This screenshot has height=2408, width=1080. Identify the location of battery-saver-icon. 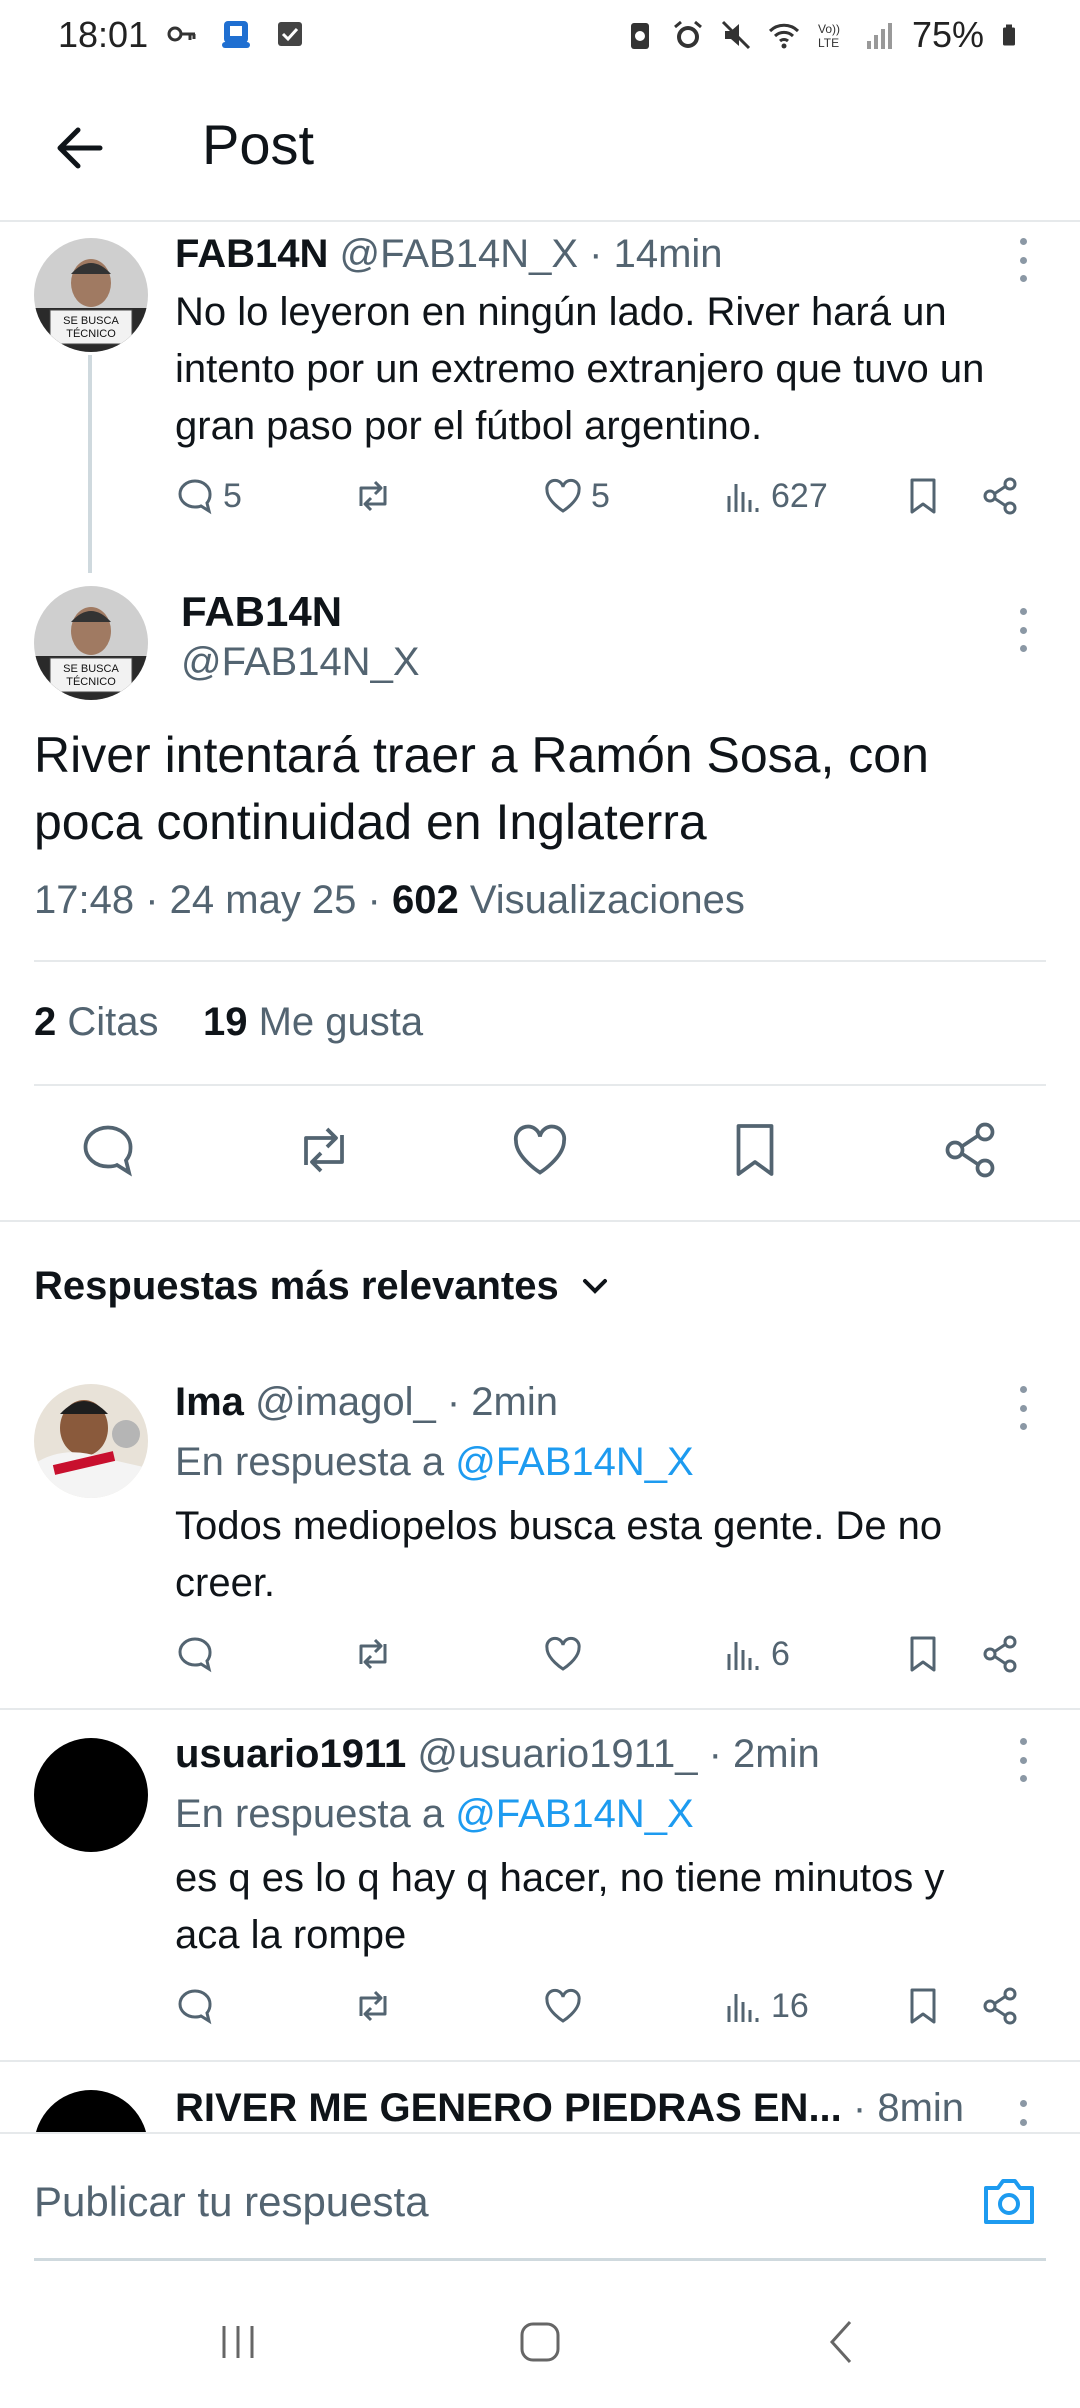
(639, 36).